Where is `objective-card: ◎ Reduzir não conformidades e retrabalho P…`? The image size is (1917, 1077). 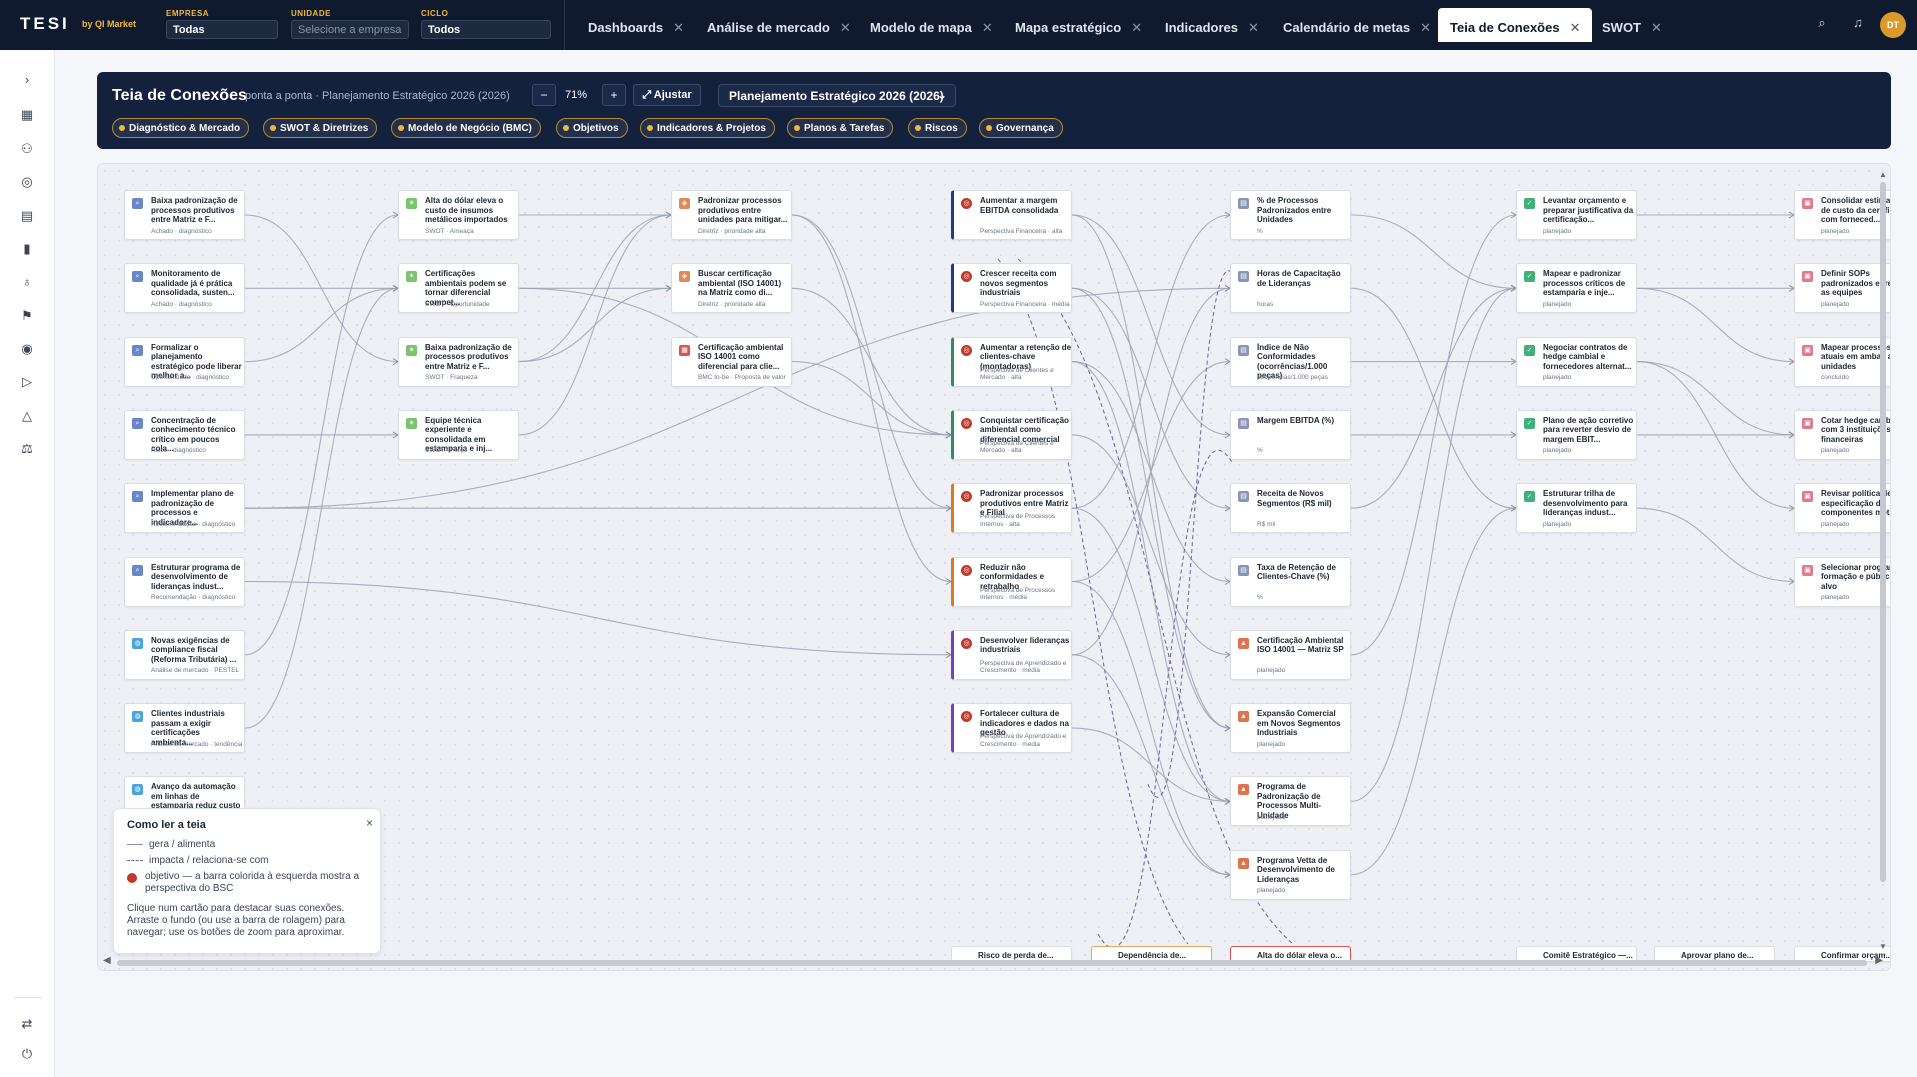
objective-card: ◎ Reduzir não conformidades e retrabalho P… is located at coordinates (1011, 581).